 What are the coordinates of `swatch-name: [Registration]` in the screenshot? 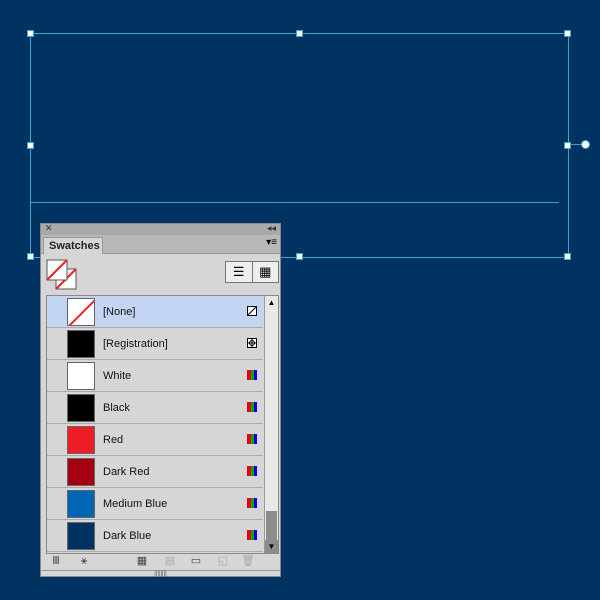 It's located at (135, 344).